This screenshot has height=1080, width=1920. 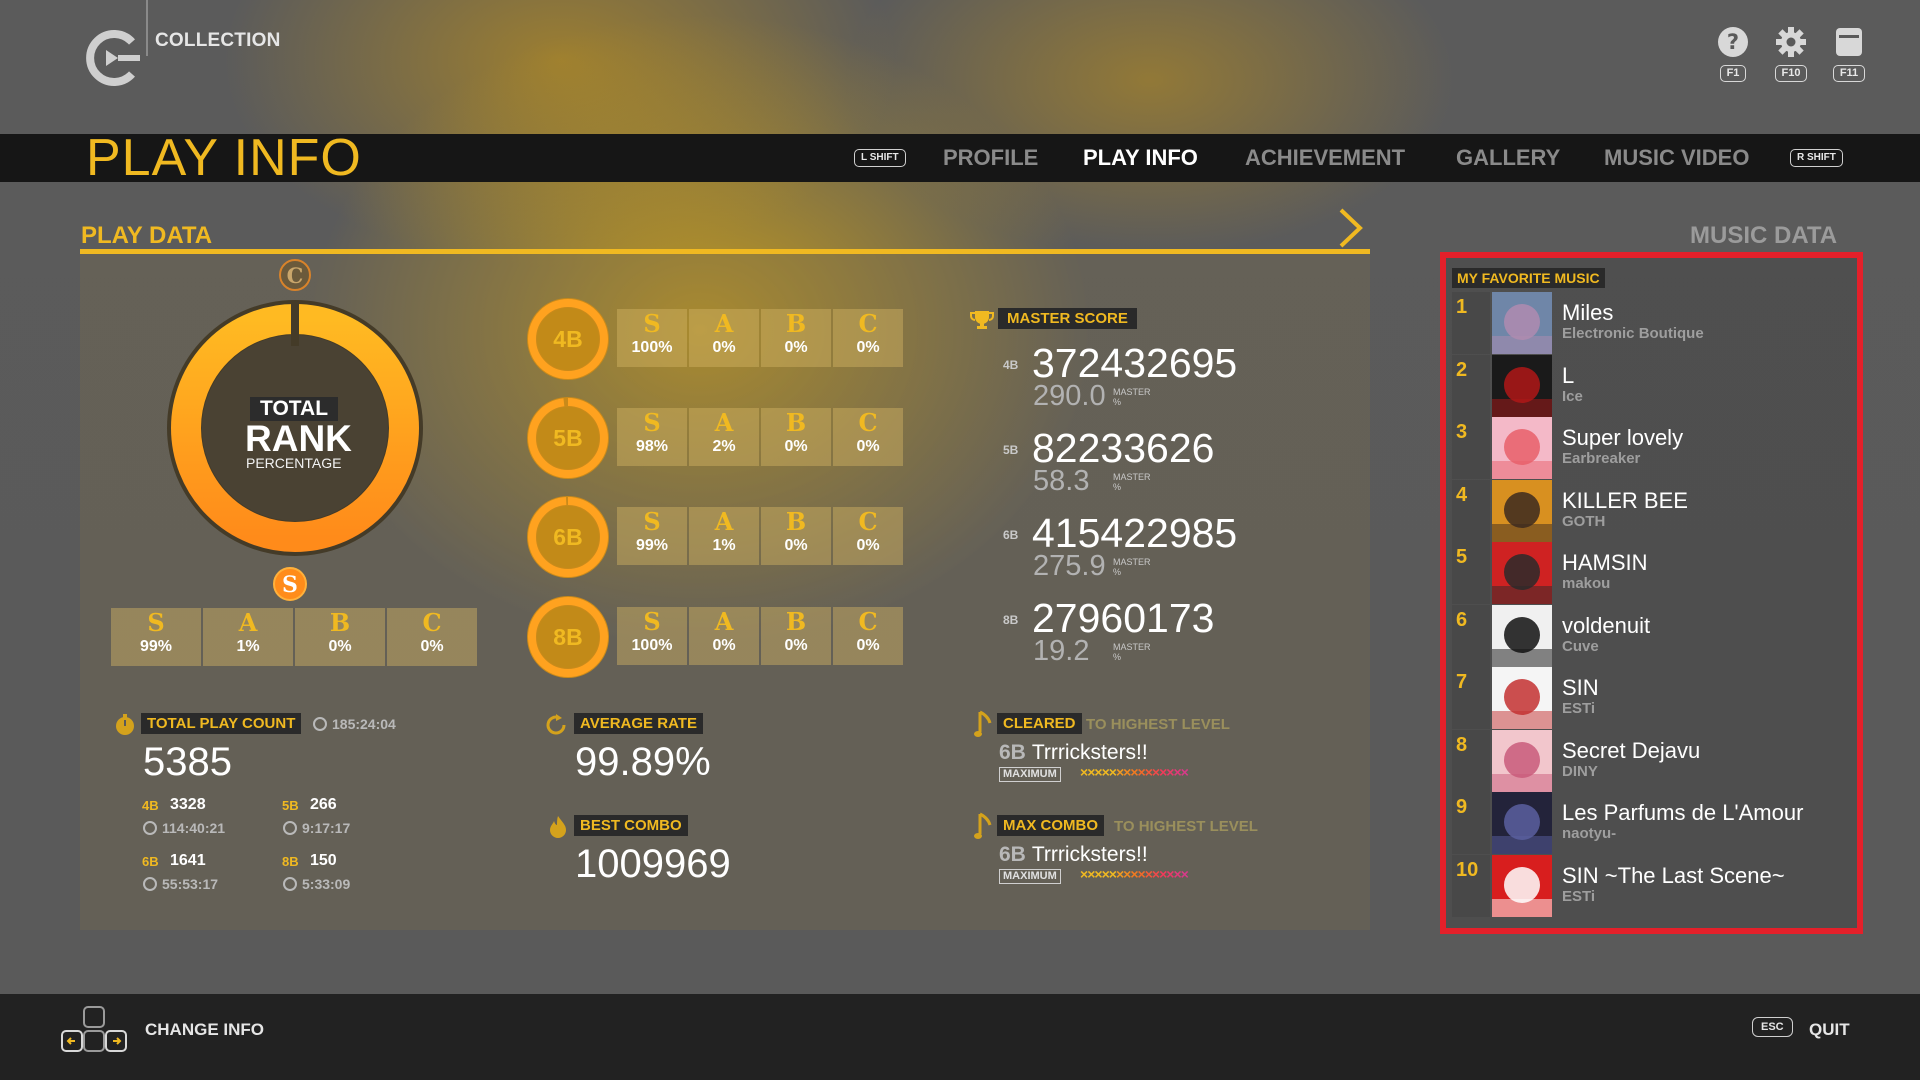 What do you see at coordinates (1772, 1027) in the screenshot?
I see `esc-key: ESC` at bounding box center [1772, 1027].